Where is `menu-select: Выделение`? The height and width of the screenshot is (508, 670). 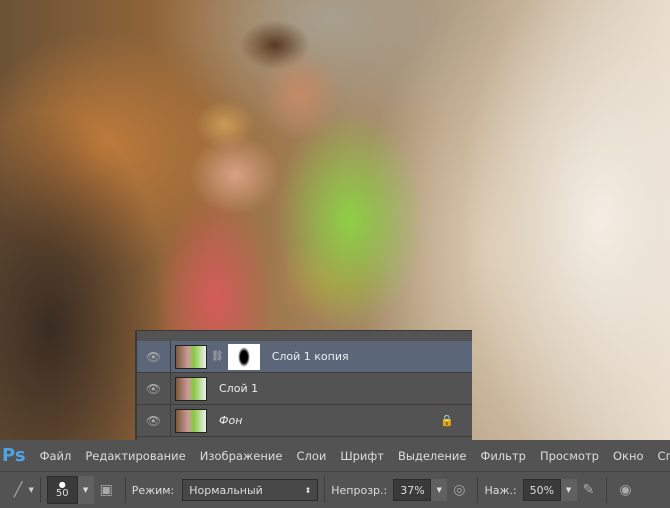
menu-select: Выделение is located at coordinates (432, 456).